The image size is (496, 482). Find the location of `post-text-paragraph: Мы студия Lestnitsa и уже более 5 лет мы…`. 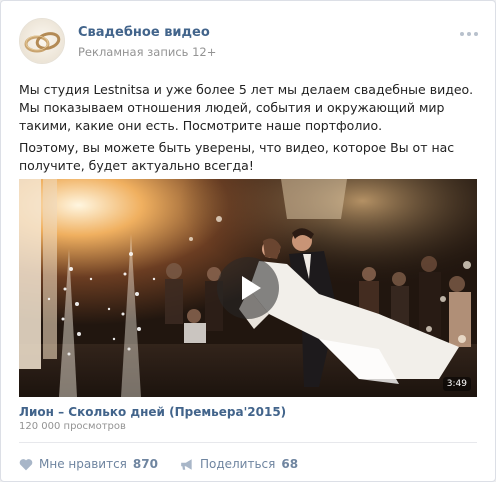

post-text-paragraph: Мы студия Lestnitsa и уже более 5 лет мы… is located at coordinates (246, 107).